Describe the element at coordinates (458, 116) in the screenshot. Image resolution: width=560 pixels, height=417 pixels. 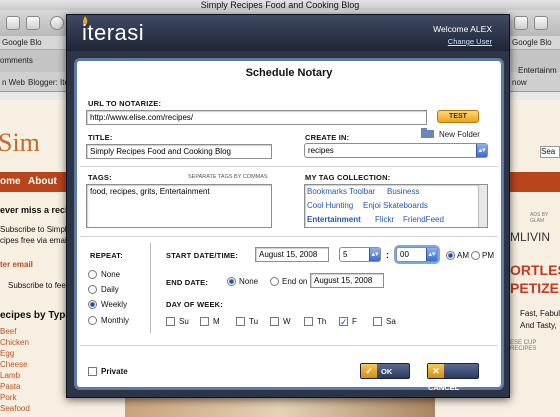
I see `test-button: TEST` at that location.